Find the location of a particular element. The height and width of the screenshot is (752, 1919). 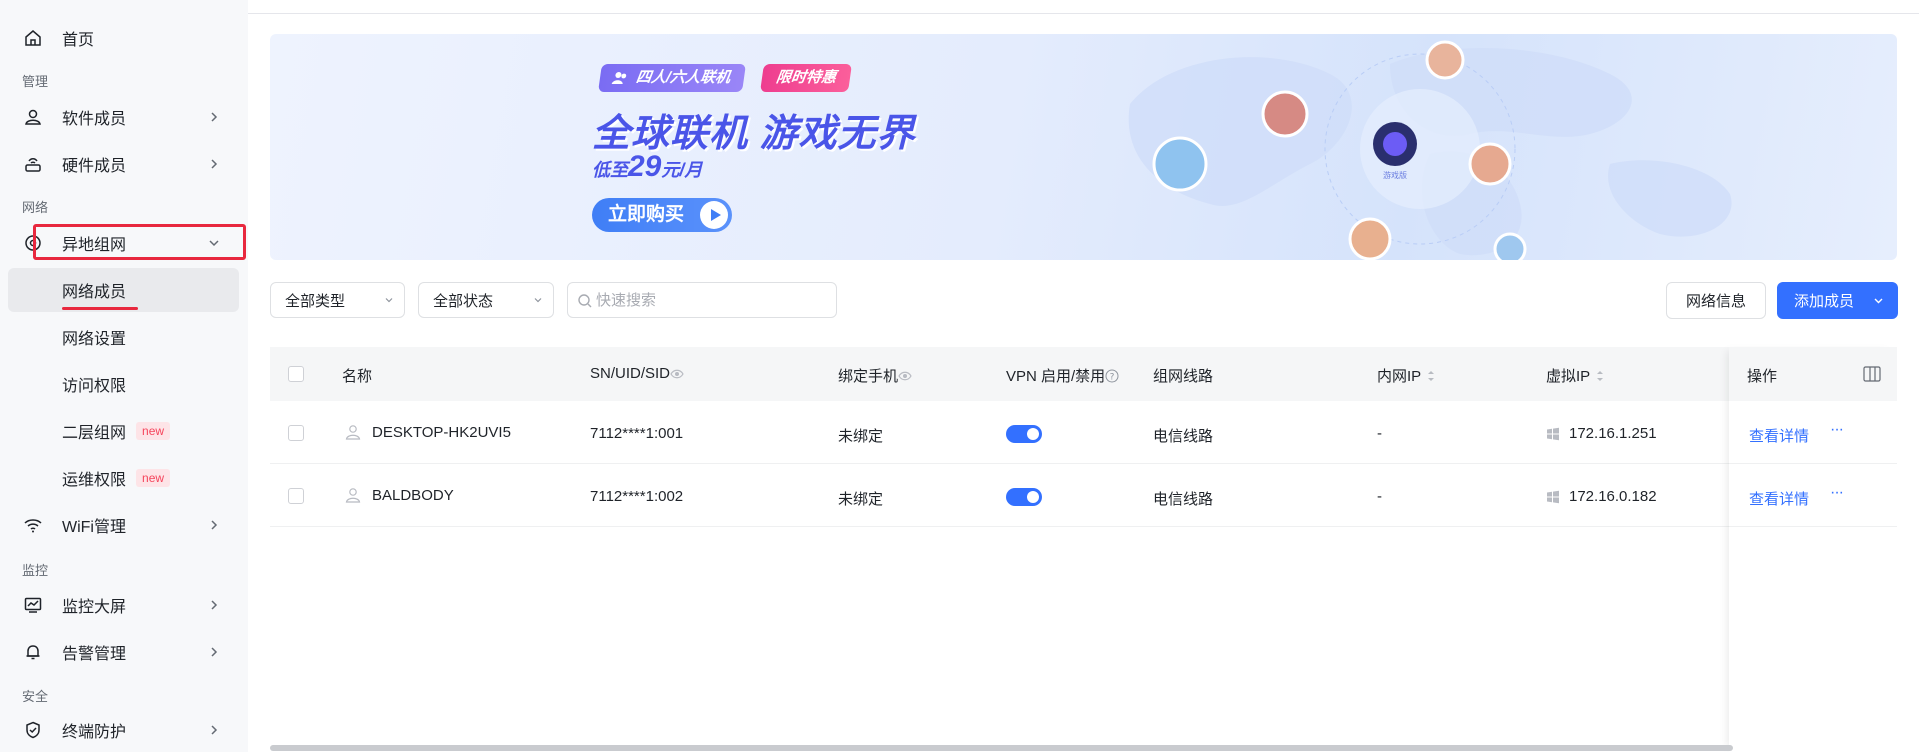

sidebar-item-network-settings: 网络设置 is located at coordinates (123, 337).